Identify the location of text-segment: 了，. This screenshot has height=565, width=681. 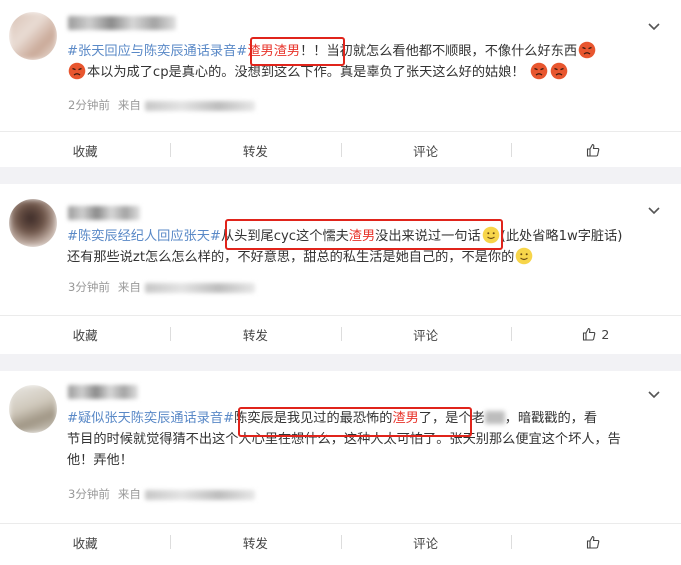
(432, 418).